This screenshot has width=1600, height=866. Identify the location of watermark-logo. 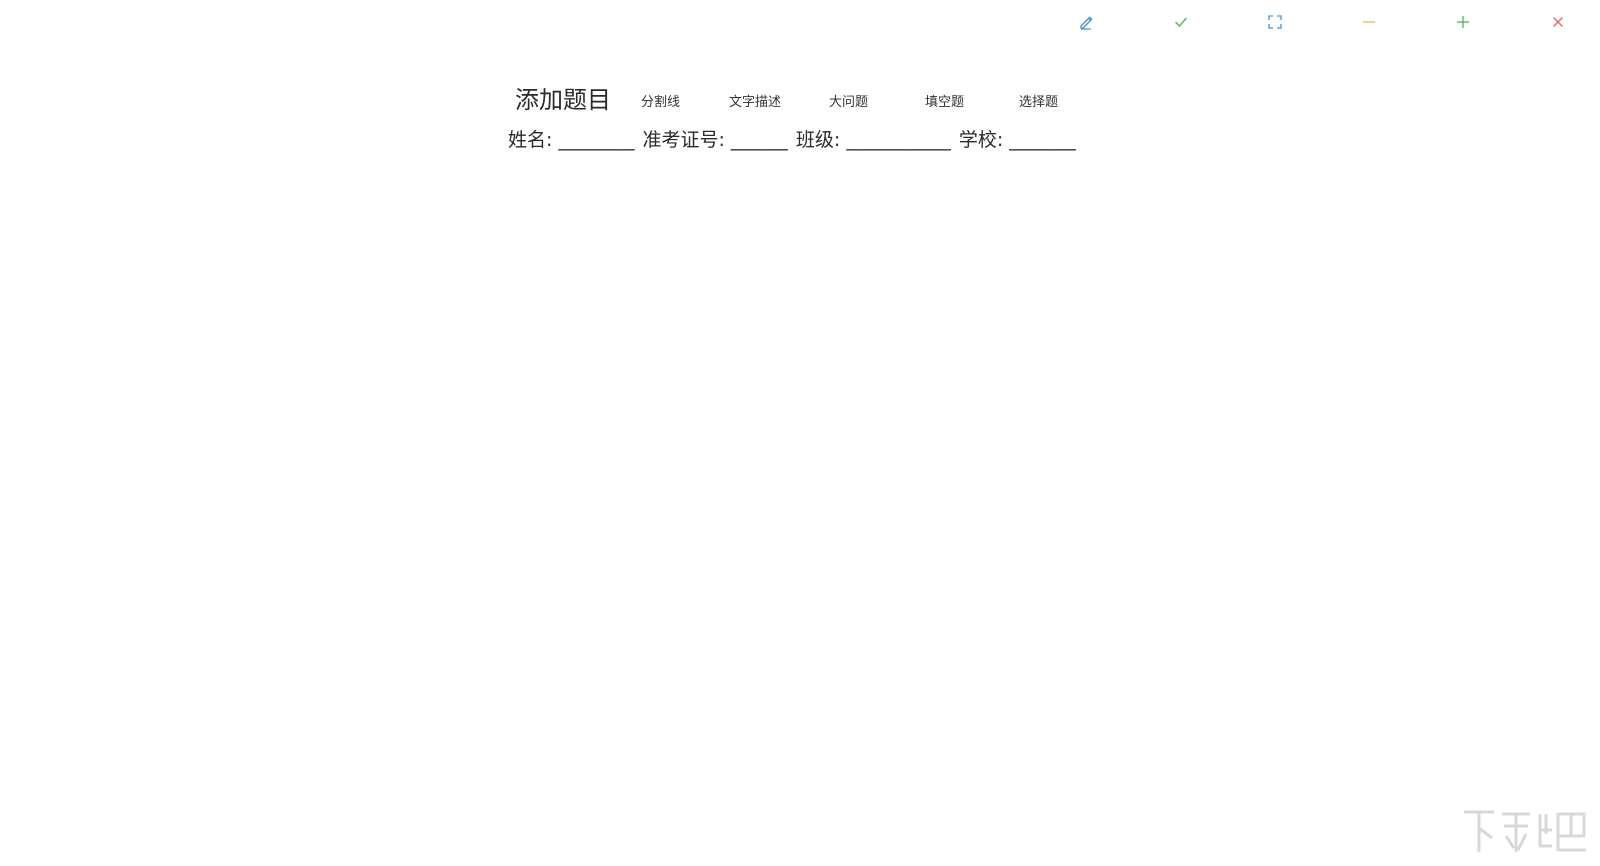
(1525, 831).